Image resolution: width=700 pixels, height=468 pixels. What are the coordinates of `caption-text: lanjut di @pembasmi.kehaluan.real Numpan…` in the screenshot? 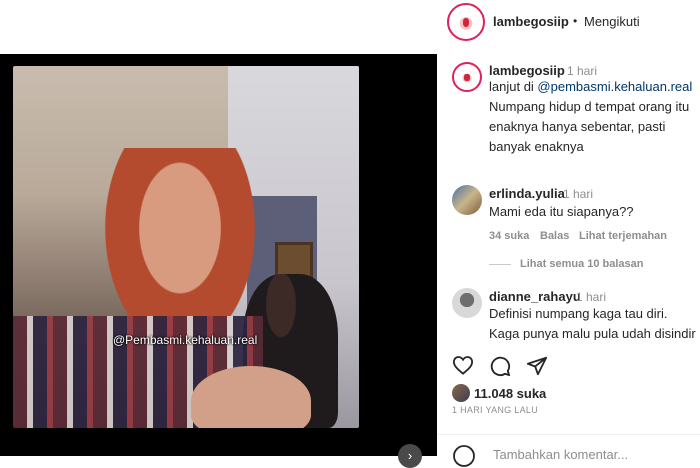 It's located at (594, 117).